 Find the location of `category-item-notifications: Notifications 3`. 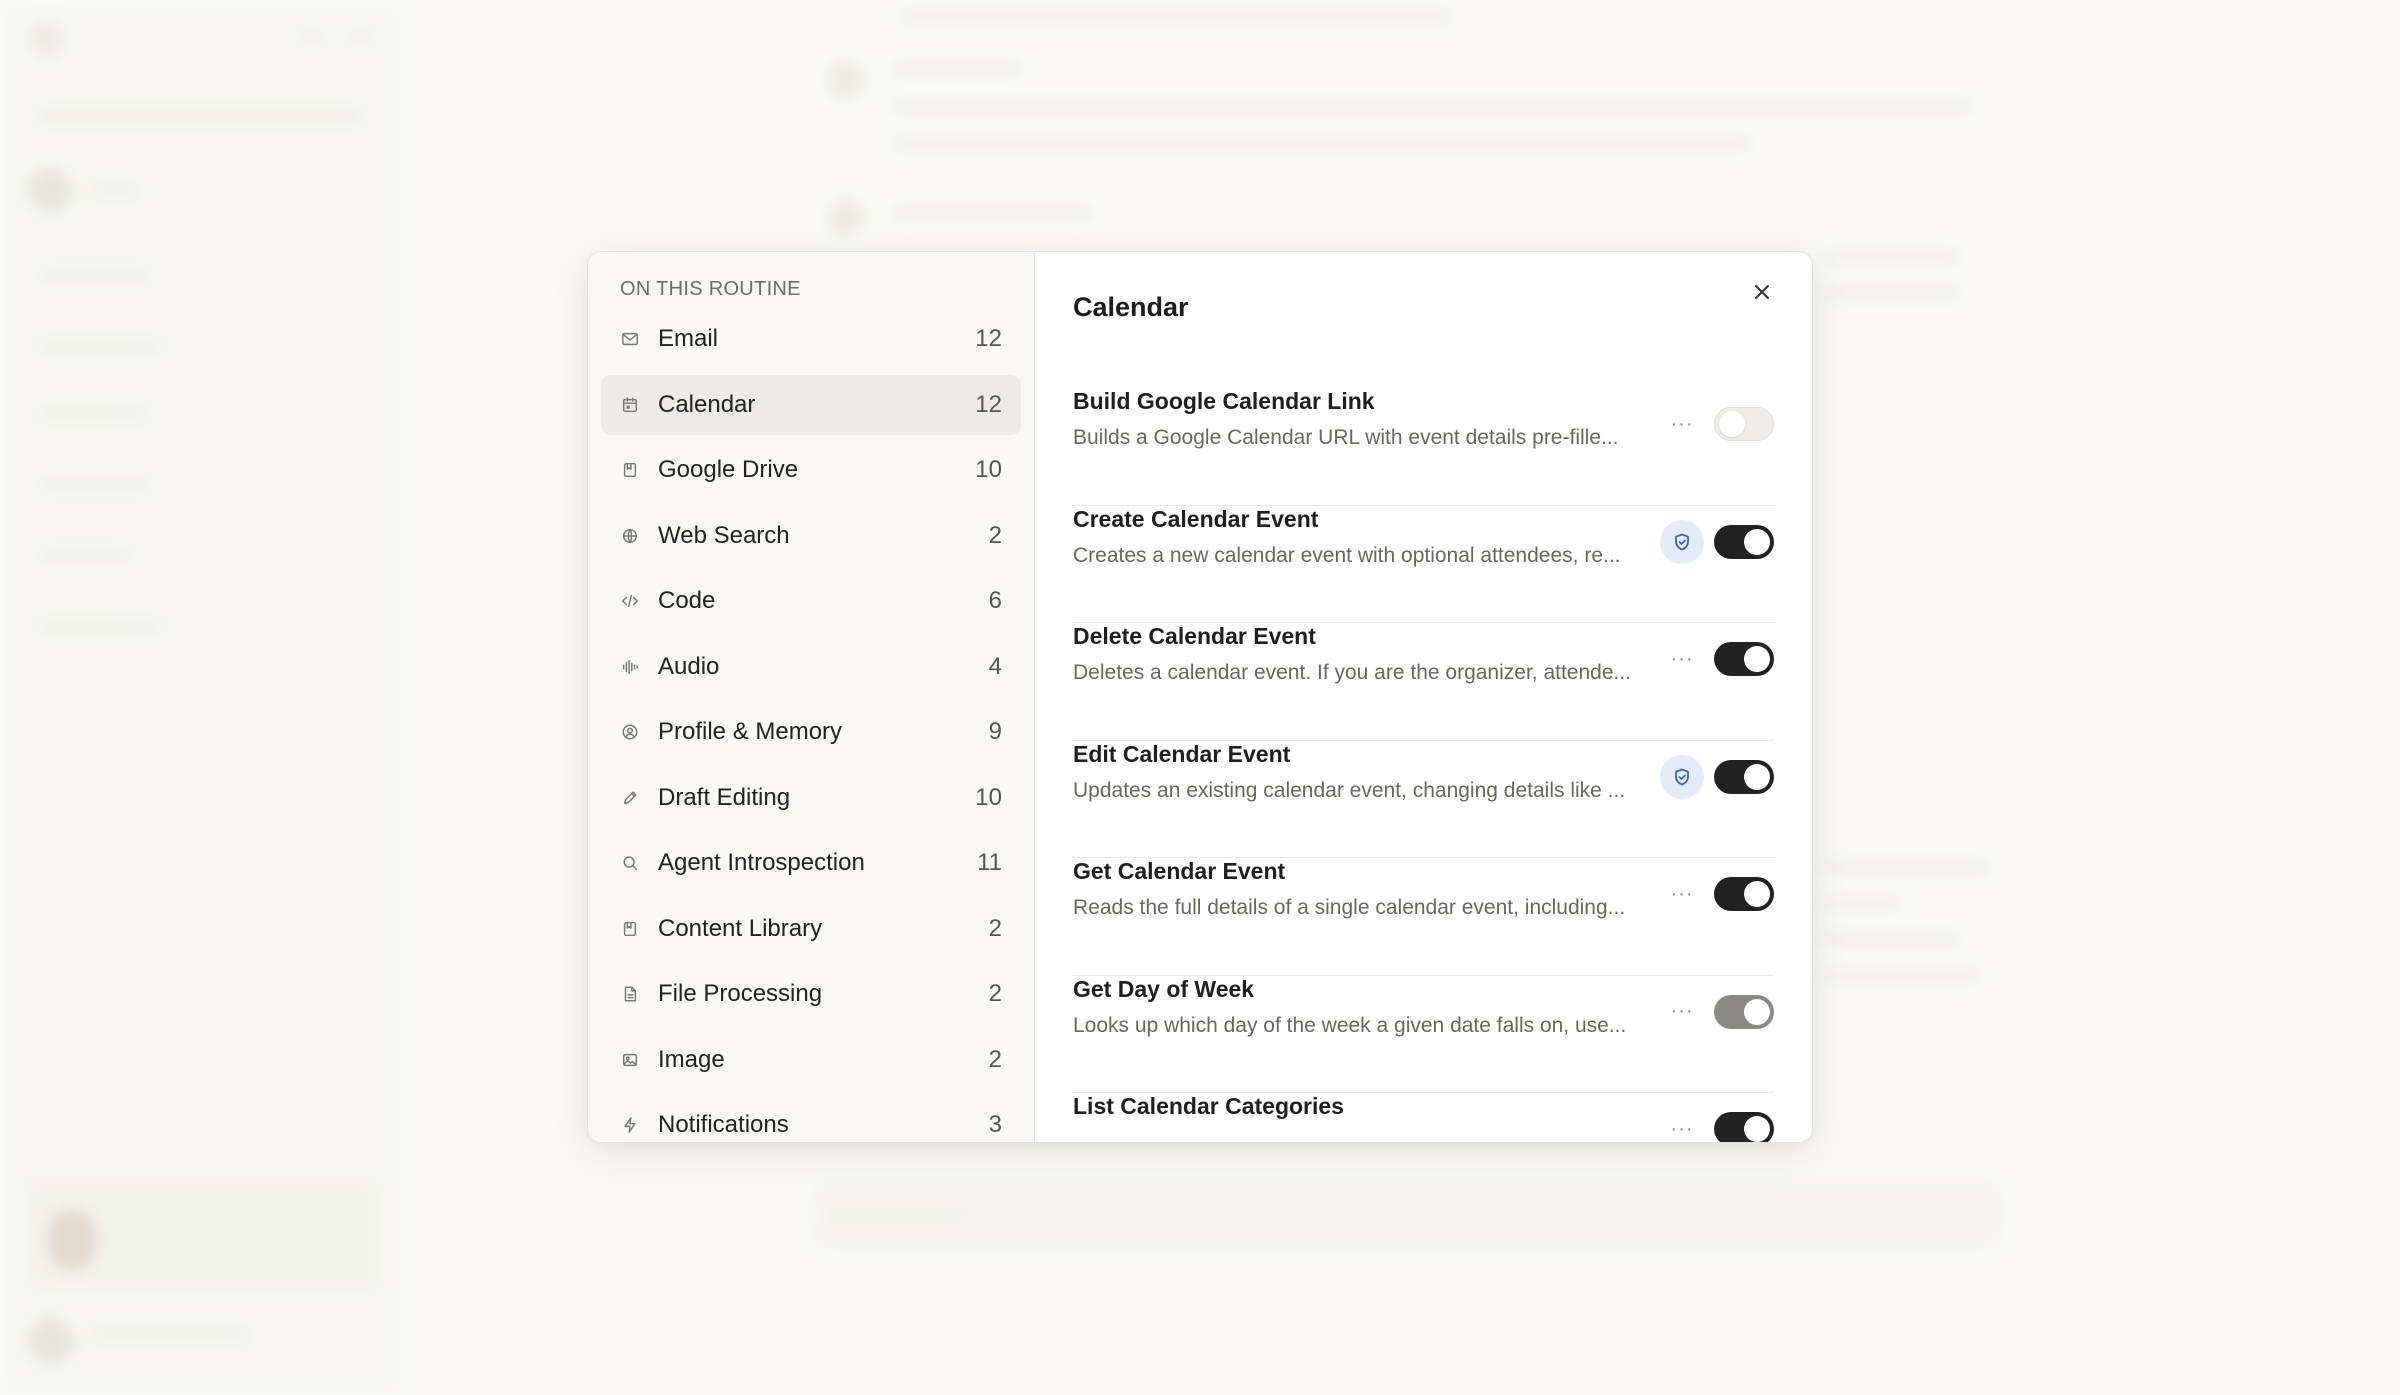

category-item-notifications: Notifications 3 is located at coordinates (811, 1118).